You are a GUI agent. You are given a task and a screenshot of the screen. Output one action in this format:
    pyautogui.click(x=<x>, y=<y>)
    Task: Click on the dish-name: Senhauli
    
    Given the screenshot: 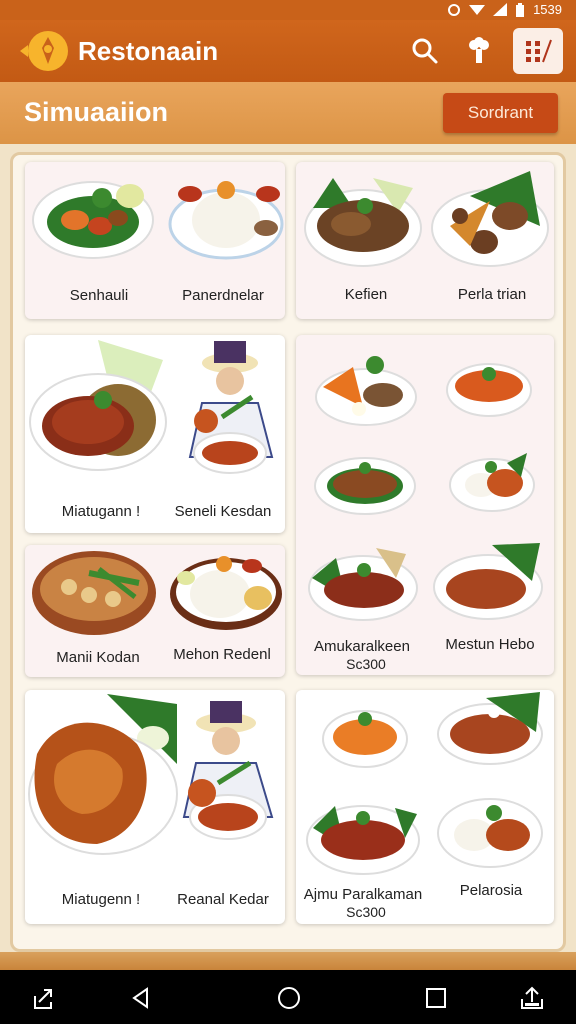 What is the action you would take?
    pyautogui.click(x=99, y=295)
    